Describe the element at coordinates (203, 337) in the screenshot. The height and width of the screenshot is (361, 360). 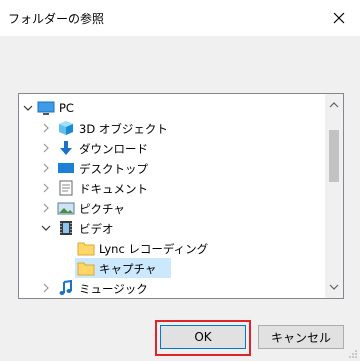
I see `ok-button: OK` at that location.